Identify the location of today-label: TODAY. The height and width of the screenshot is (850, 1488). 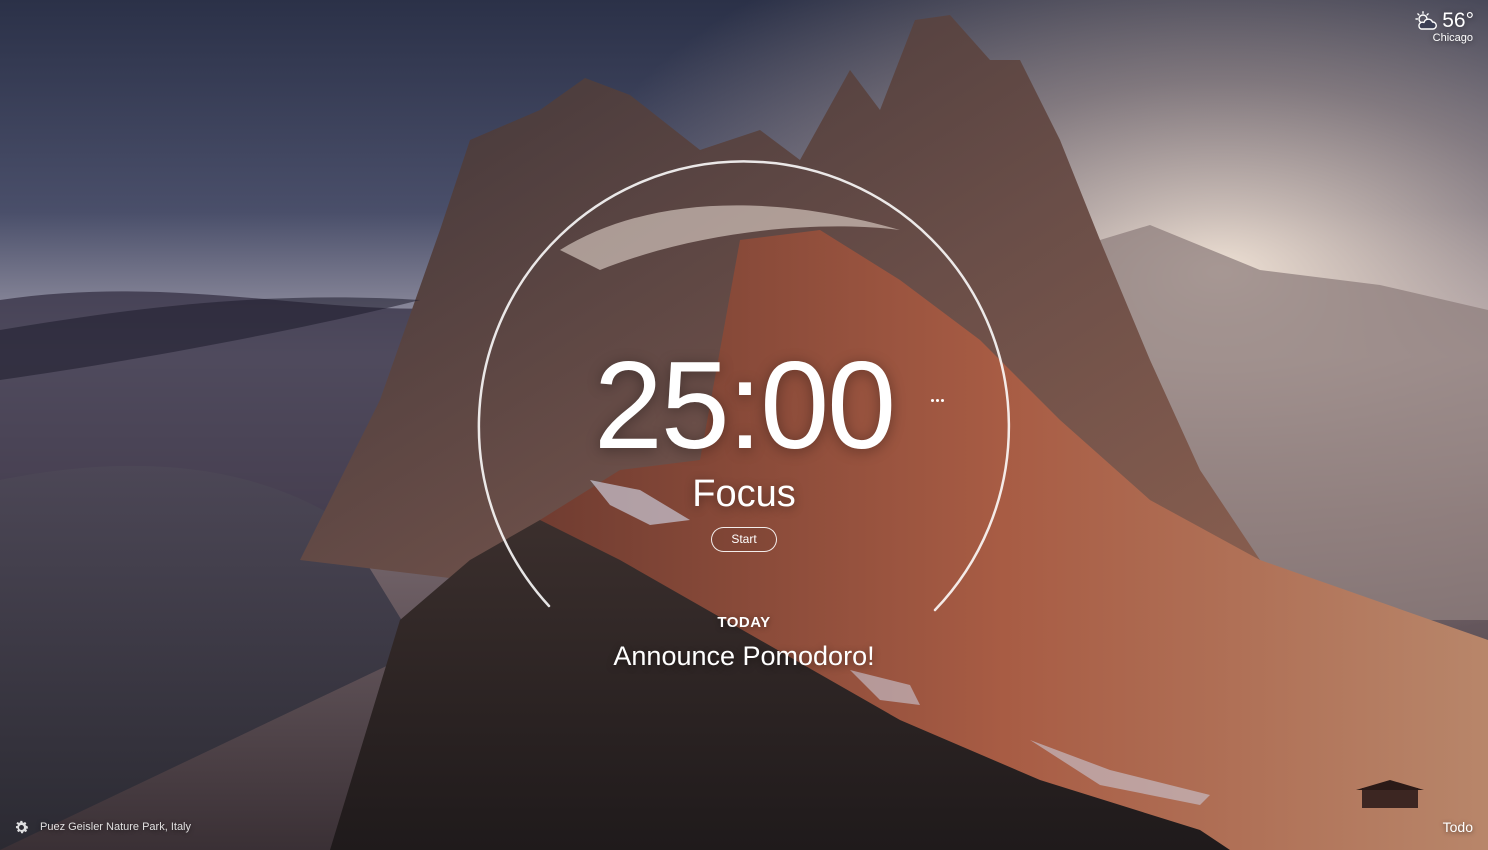
(744, 622).